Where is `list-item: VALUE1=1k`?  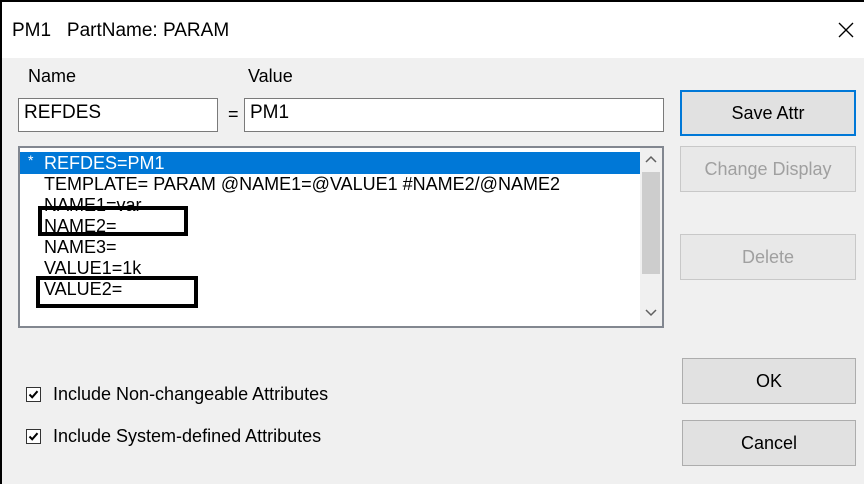
list-item: VALUE1=1k is located at coordinates (330, 268).